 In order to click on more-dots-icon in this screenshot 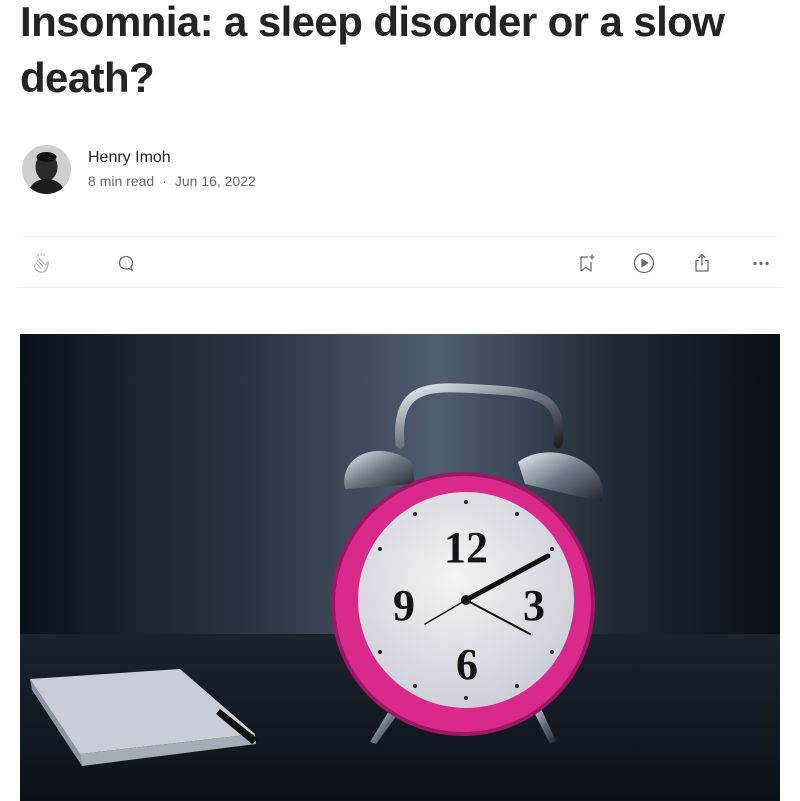, I will do `click(761, 263)`.